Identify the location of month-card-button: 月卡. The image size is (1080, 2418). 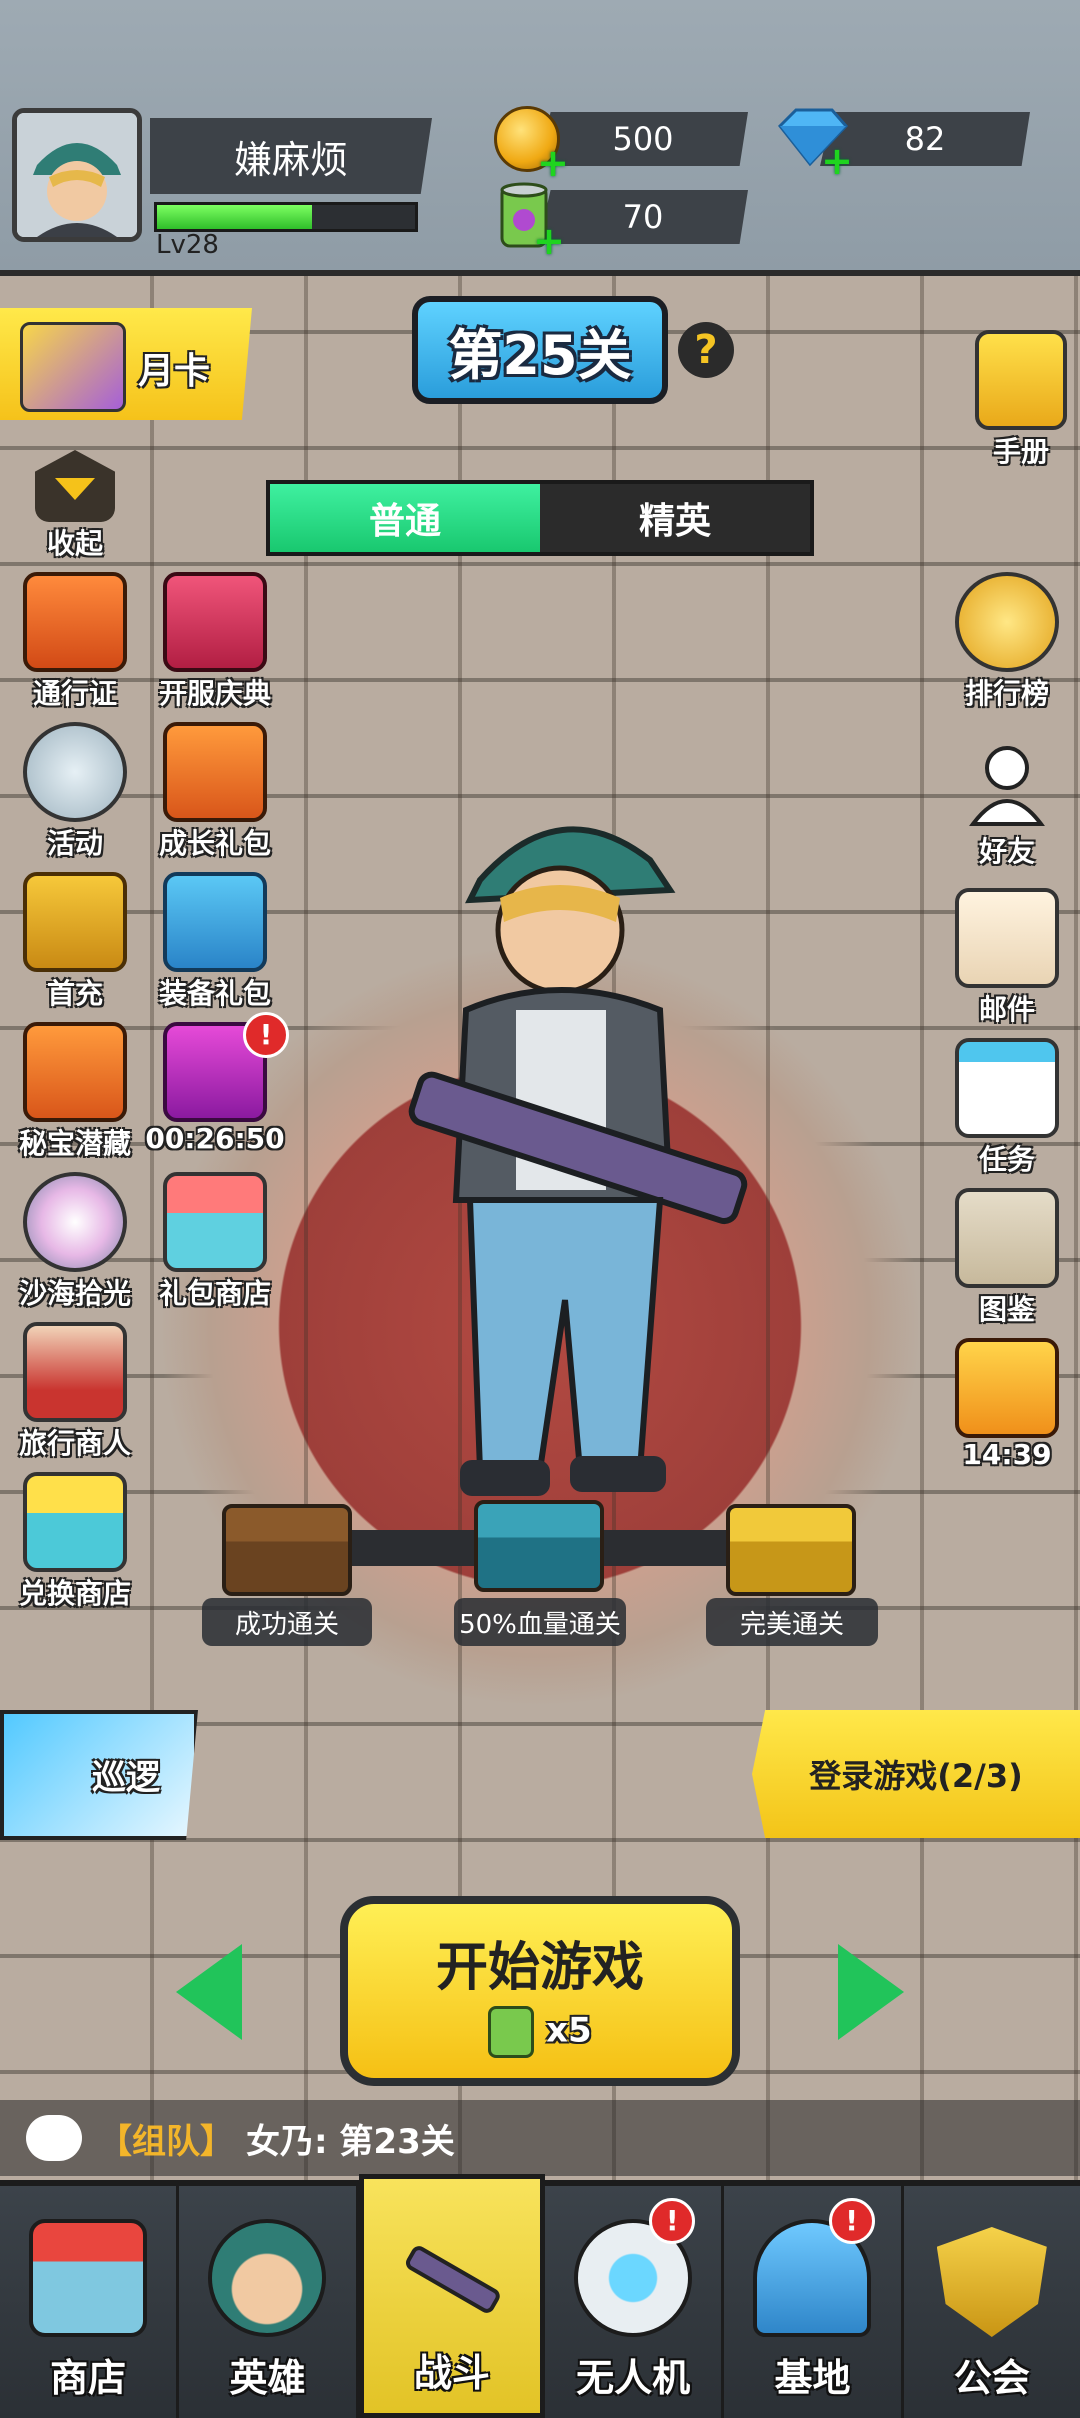
(126, 364).